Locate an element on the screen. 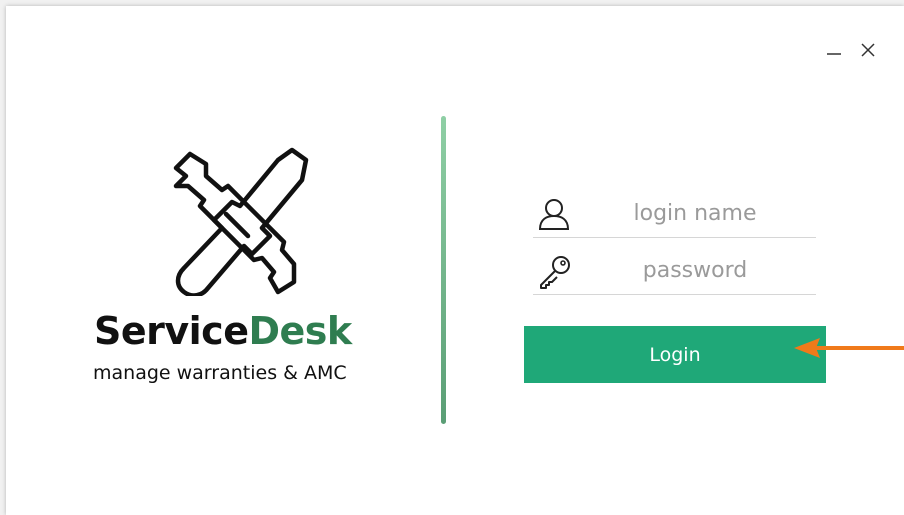 This screenshot has height=515, width=904. login-name-field is located at coordinates (674, 213).